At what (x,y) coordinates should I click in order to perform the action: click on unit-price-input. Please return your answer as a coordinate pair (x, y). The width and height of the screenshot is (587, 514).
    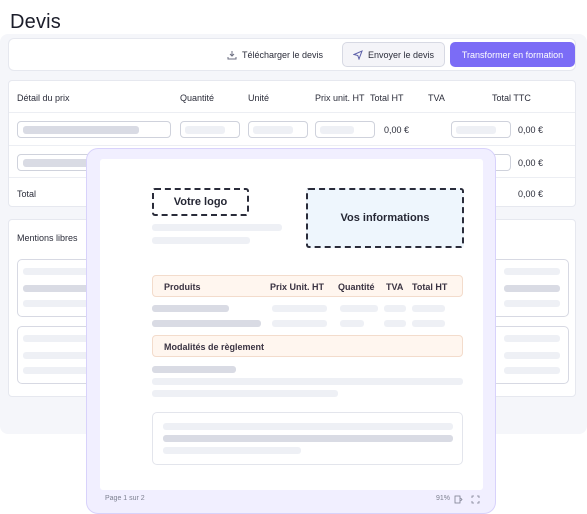
    Looking at the image, I should click on (345, 129).